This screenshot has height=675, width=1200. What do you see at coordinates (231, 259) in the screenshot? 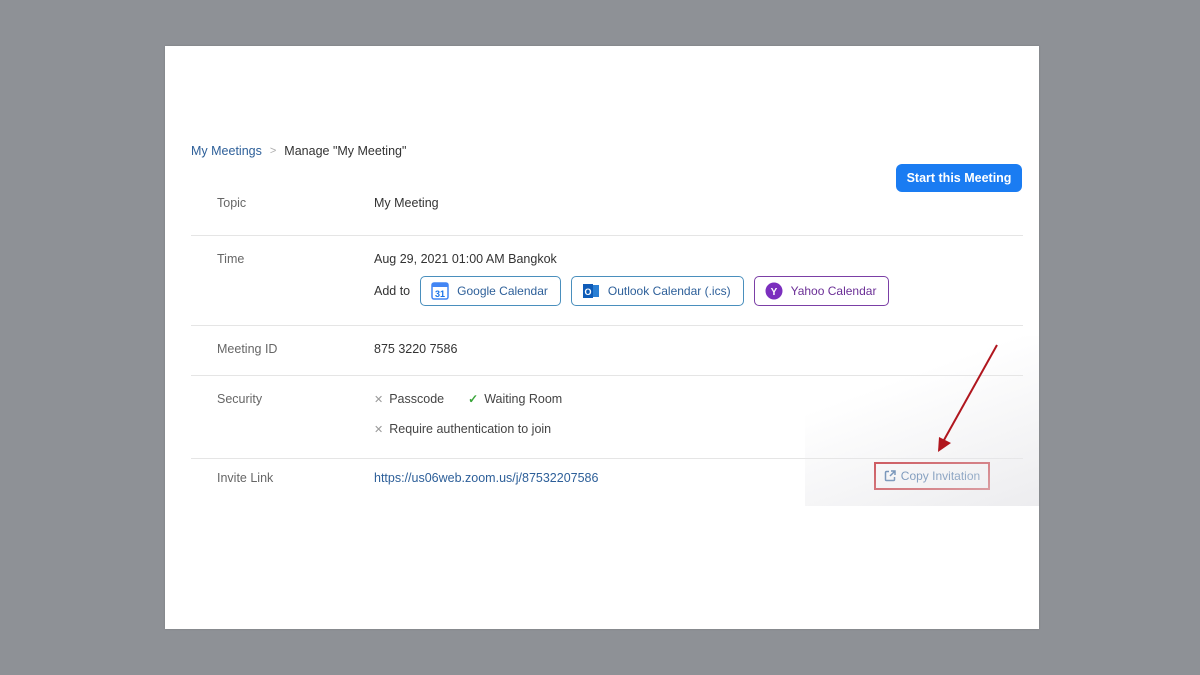
I see `time-label: Time` at bounding box center [231, 259].